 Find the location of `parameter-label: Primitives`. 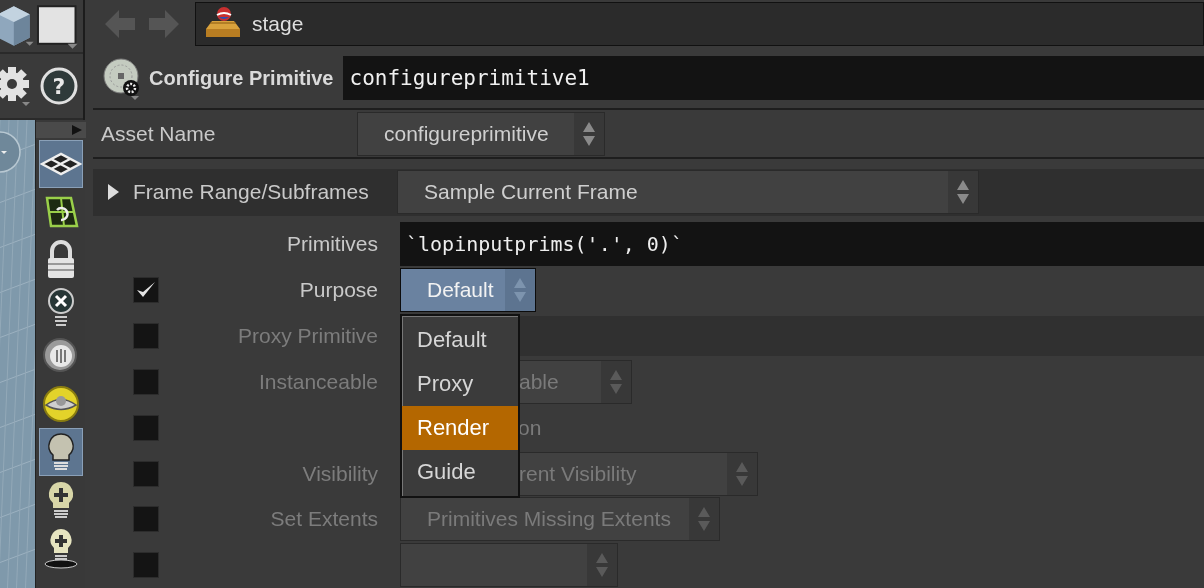

parameter-label: Primitives is located at coordinates (332, 243).